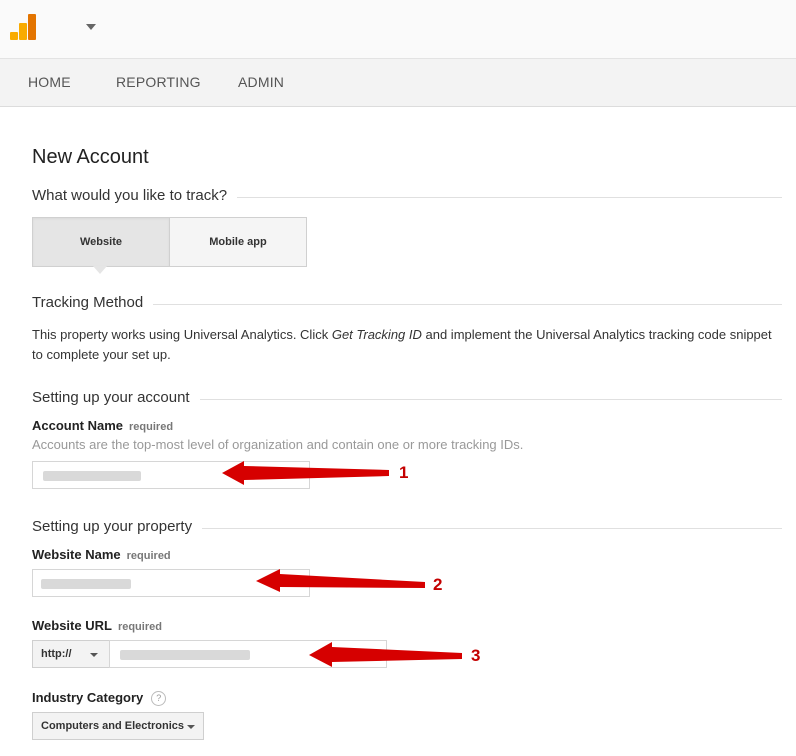 The image size is (796, 756). I want to click on annotation-arrows, so click(342, 564).